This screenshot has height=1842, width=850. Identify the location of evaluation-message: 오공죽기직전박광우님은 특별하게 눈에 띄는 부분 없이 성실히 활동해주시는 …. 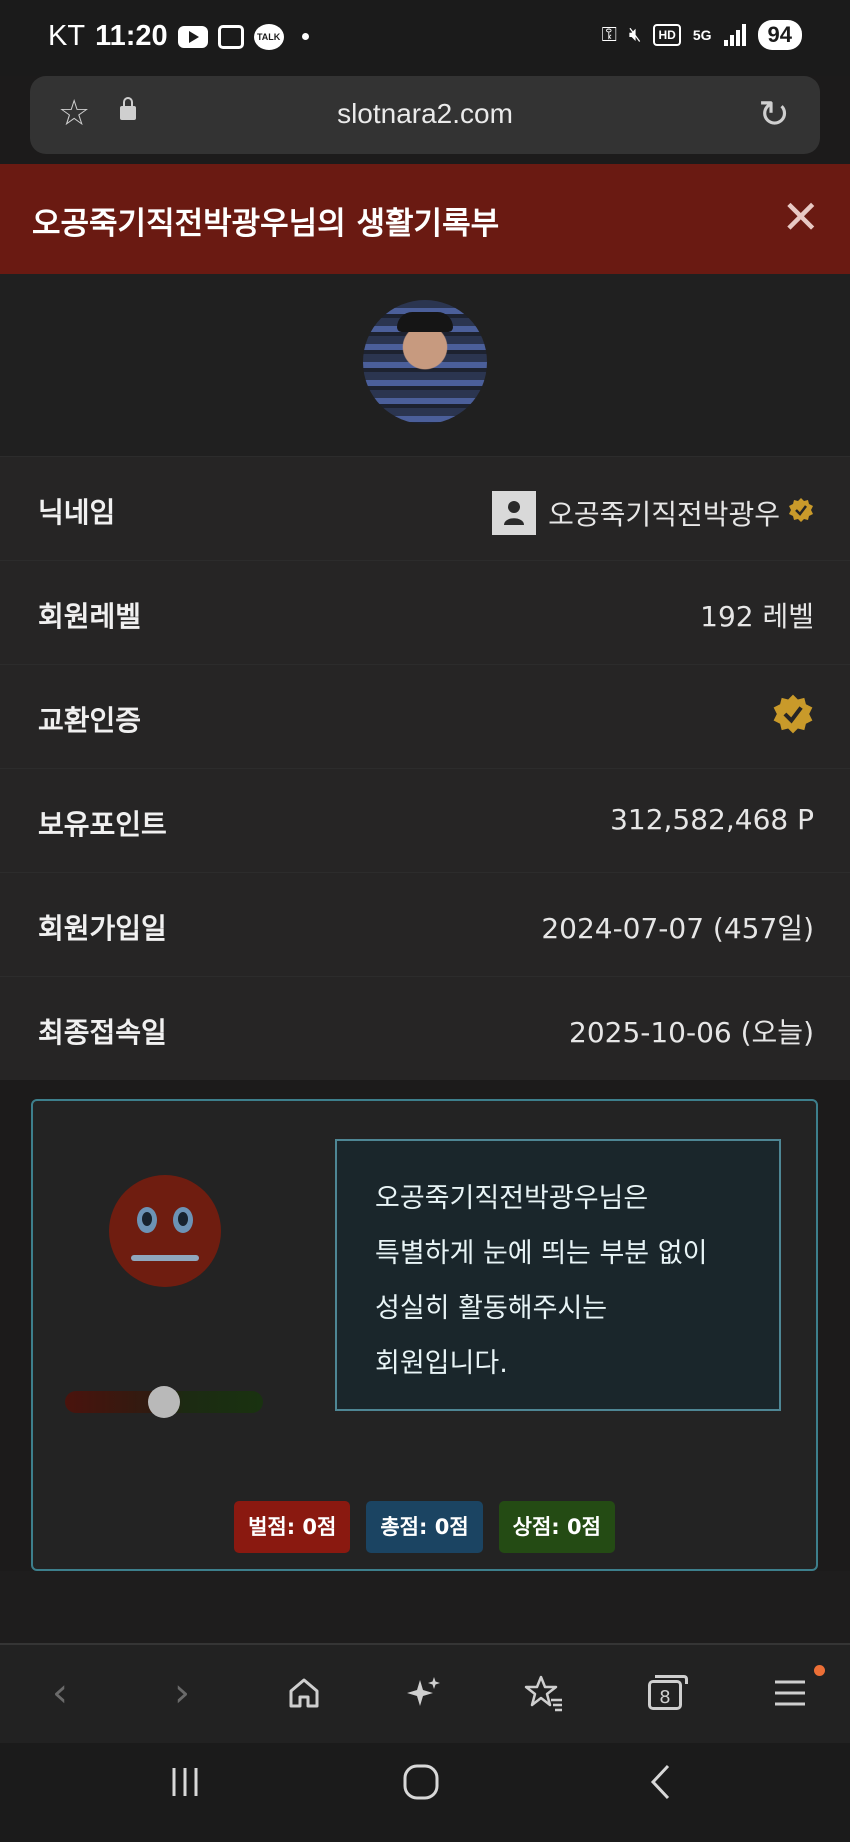
(558, 1275).